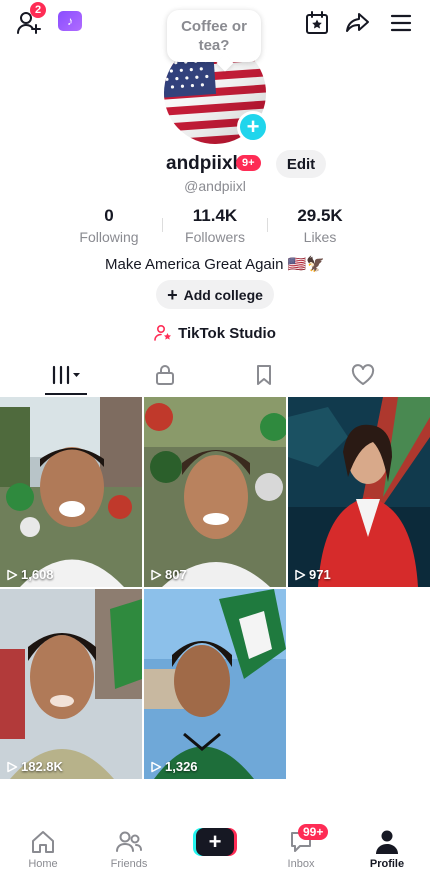 The image size is (430, 871). What do you see at coordinates (42, 766) in the screenshot?
I see `view-count-text: 182.8K` at bounding box center [42, 766].